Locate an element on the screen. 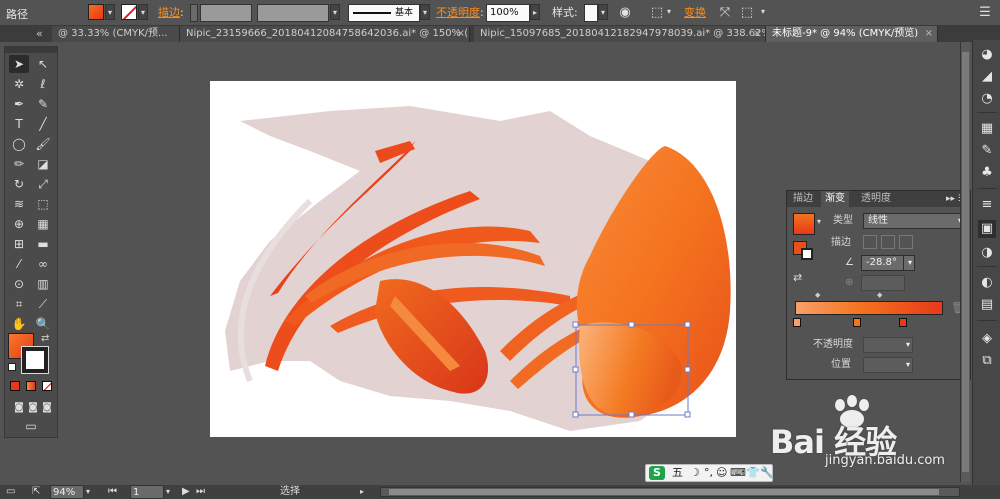  tab-doc-active: 未标题-9* @ 94% (CMYK/预览) × is located at coordinates (852, 34).